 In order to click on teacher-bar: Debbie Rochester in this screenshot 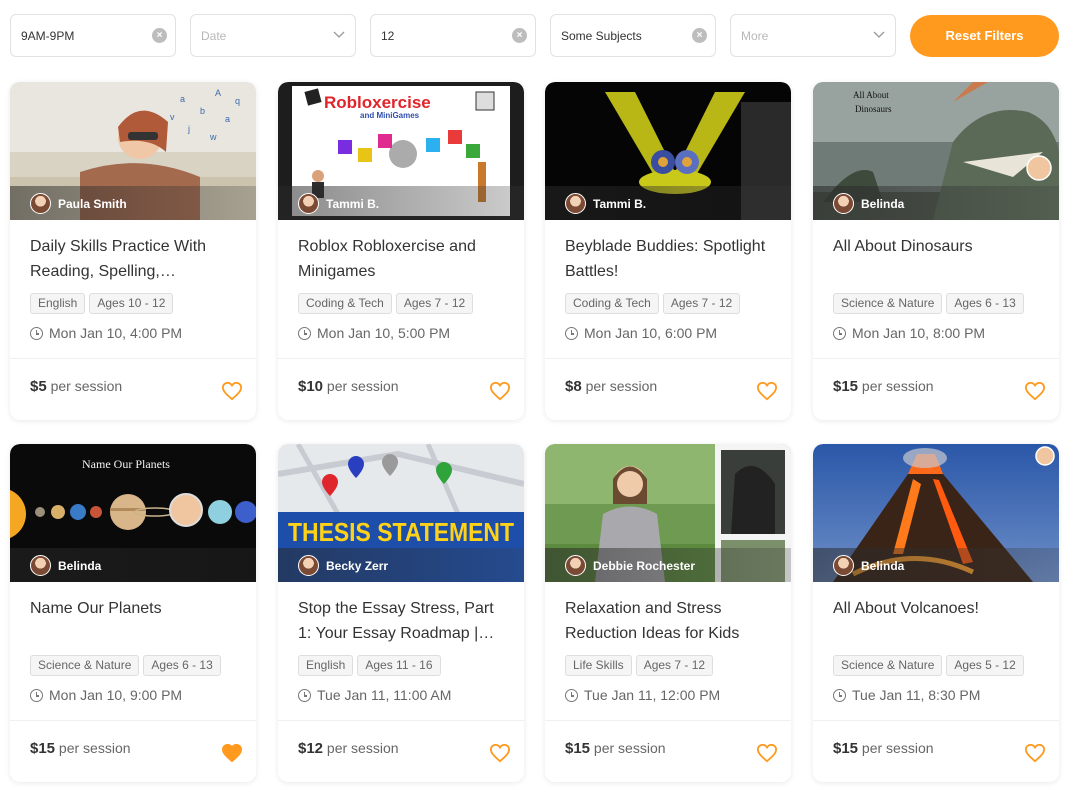, I will do `click(668, 565)`.